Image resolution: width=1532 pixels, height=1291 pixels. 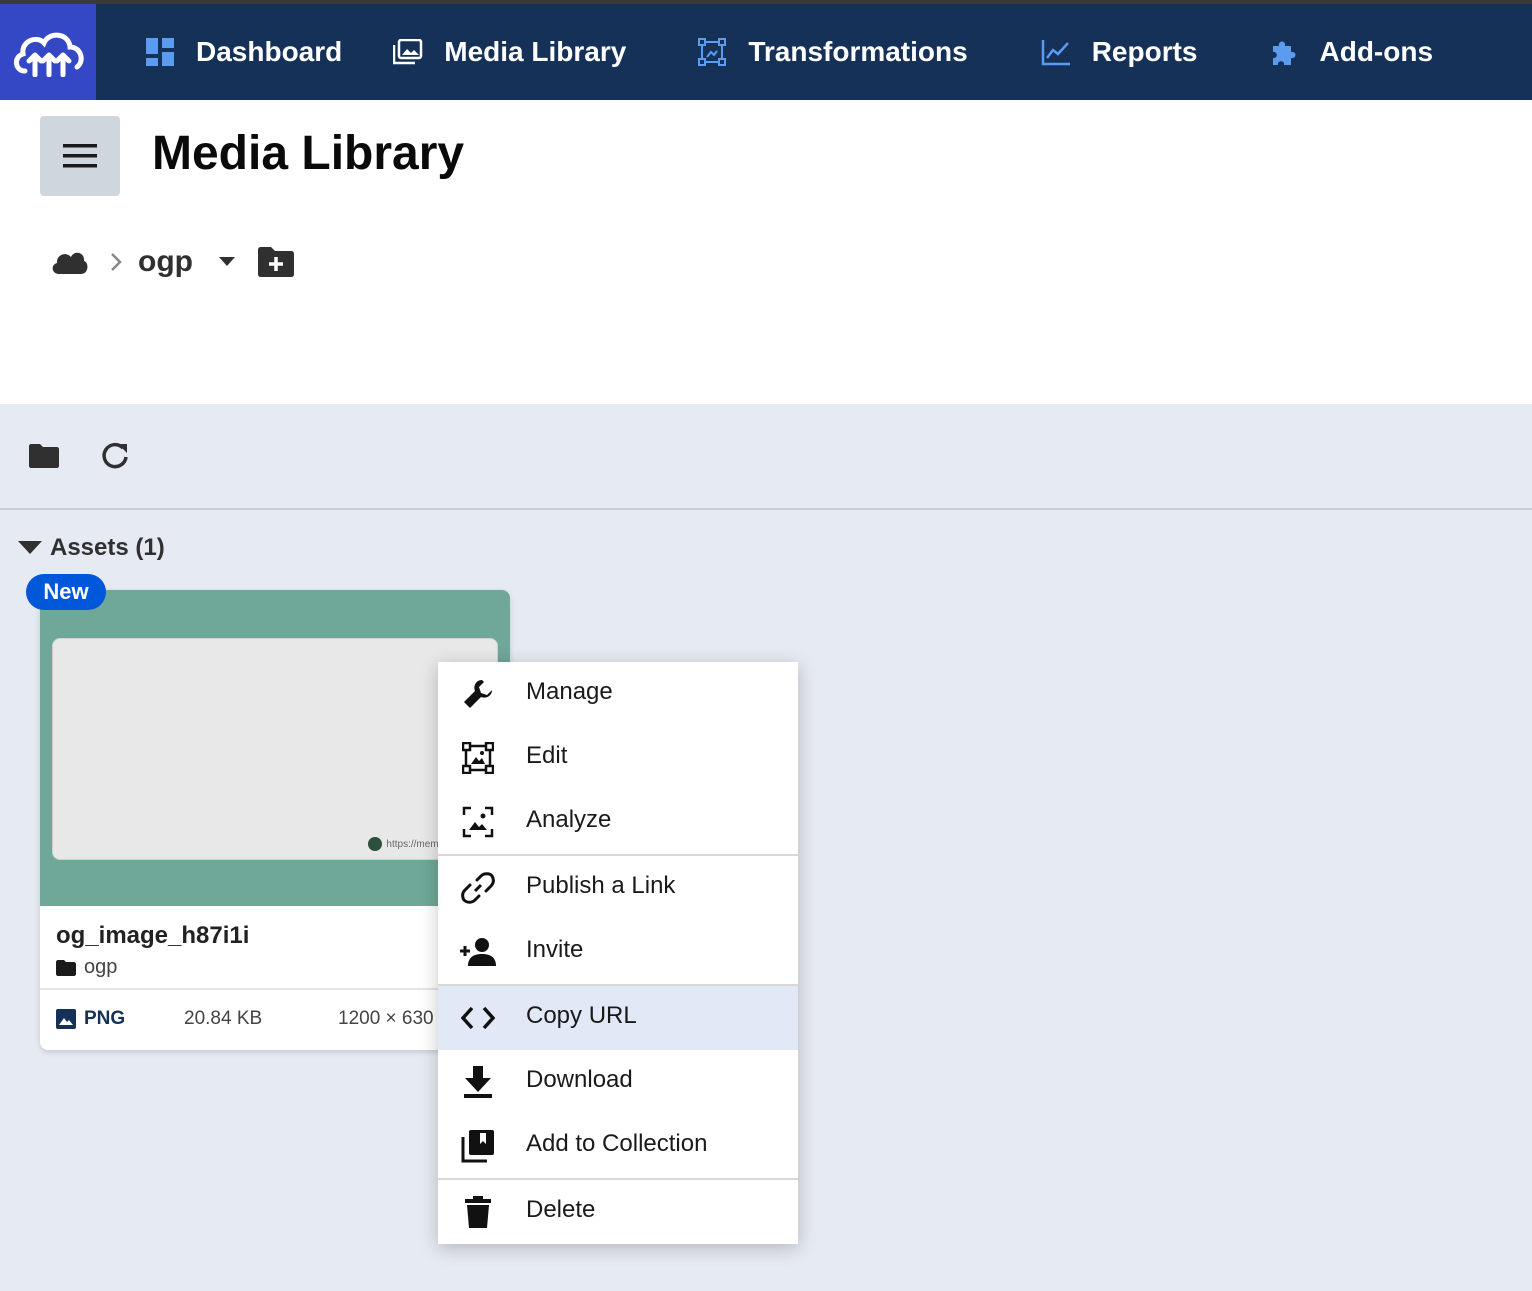 I want to click on caret-down-icon, so click(x=30, y=547).